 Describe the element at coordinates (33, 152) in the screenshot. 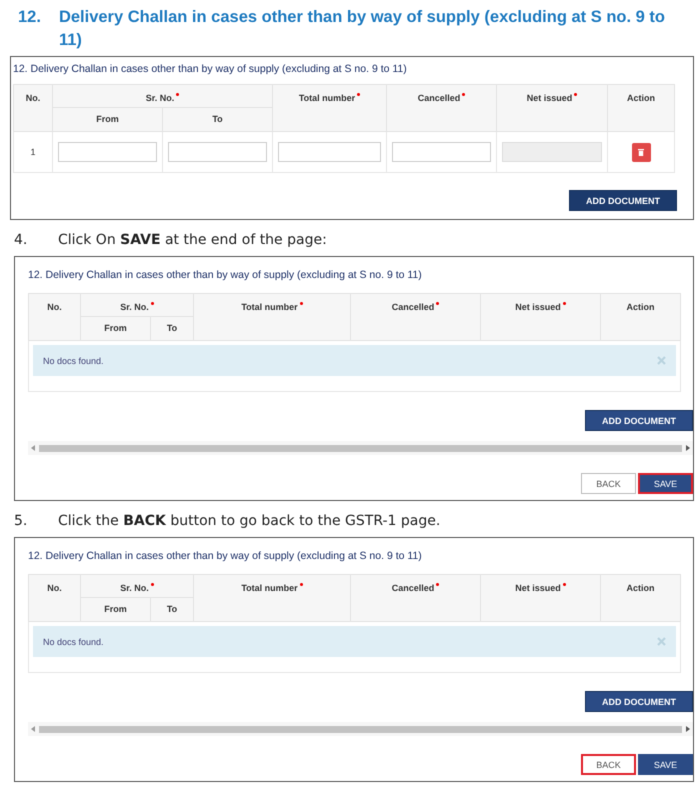

I see `row-number: 1` at that location.